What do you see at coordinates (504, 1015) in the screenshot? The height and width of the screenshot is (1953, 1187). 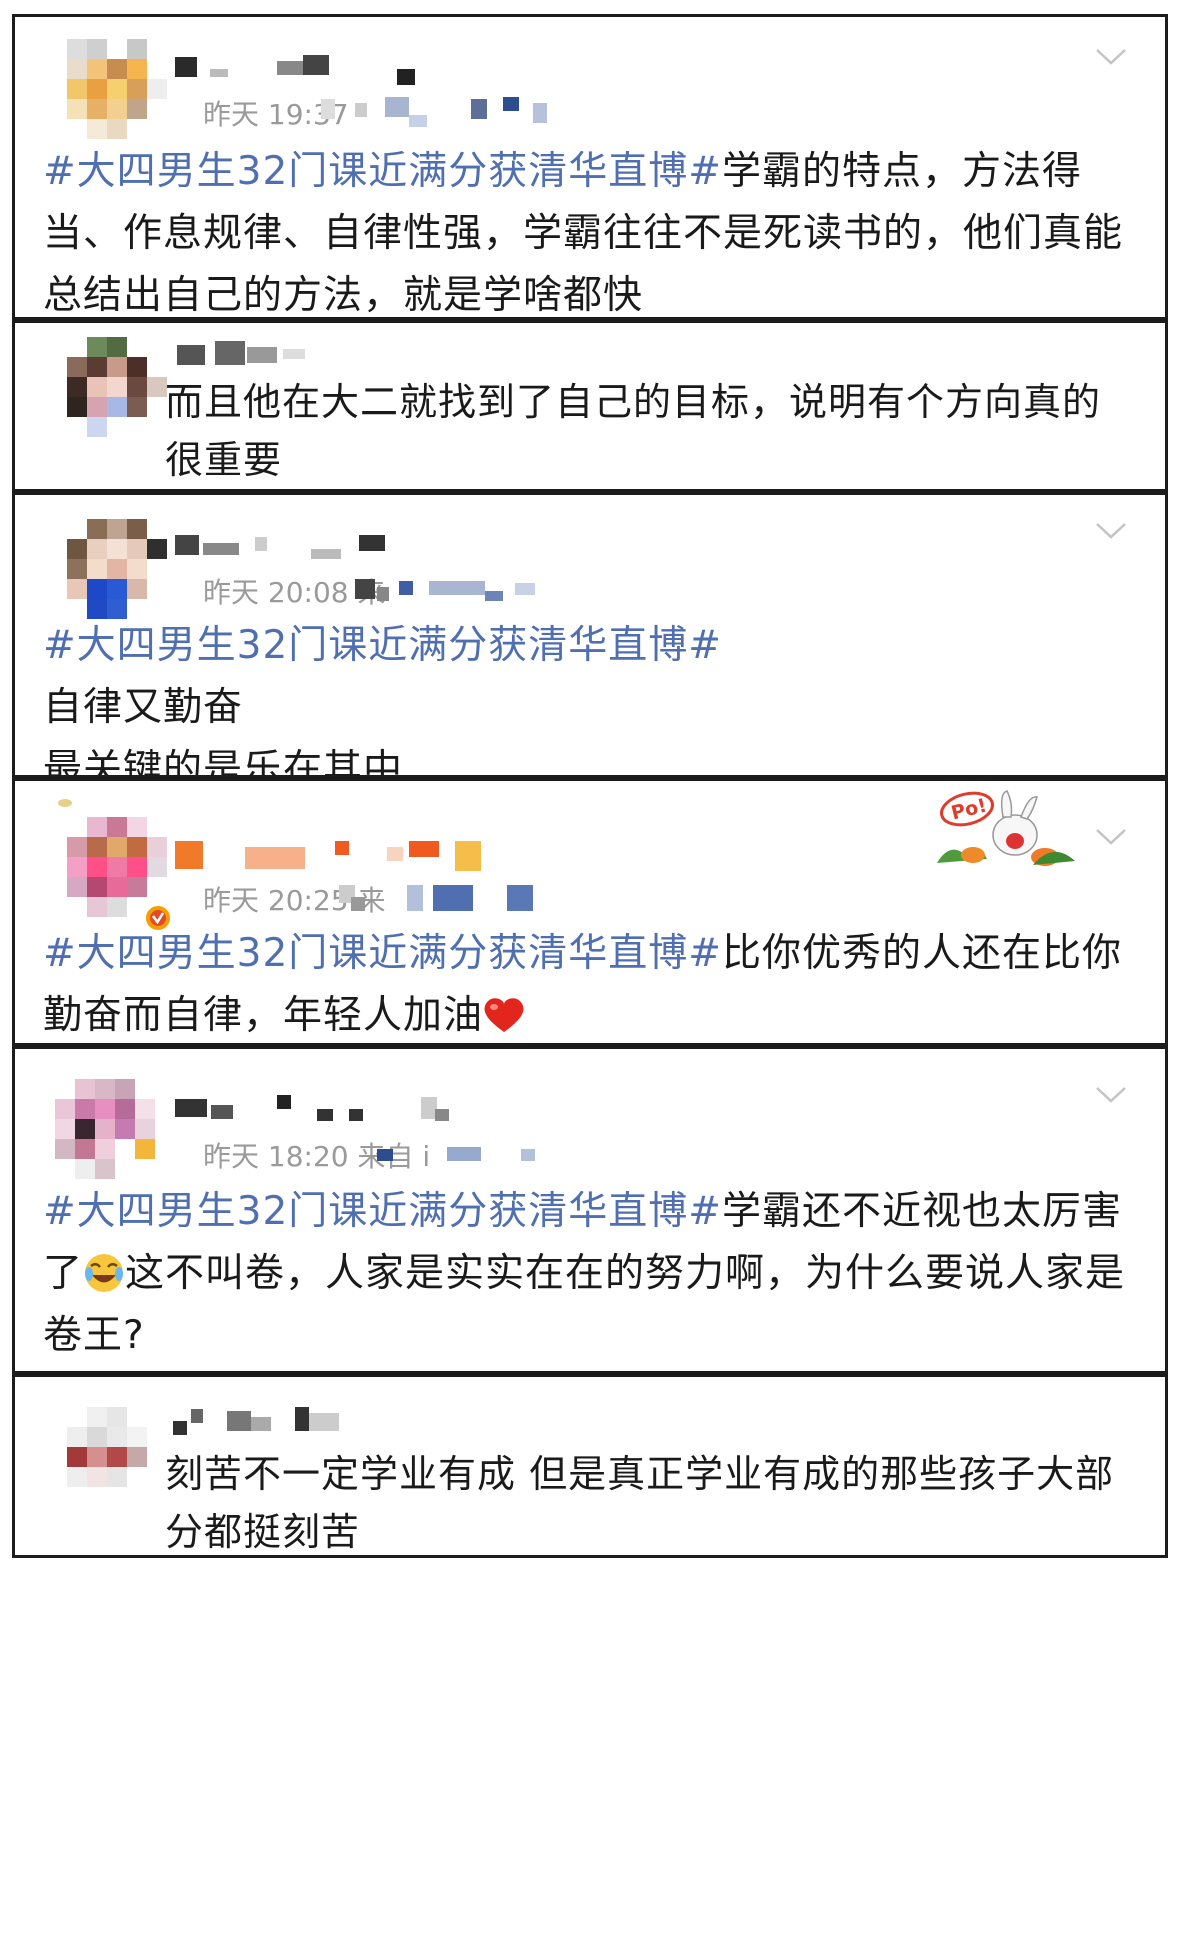 I see `heart-emoji-icon` at bounding box center [504, 1015].